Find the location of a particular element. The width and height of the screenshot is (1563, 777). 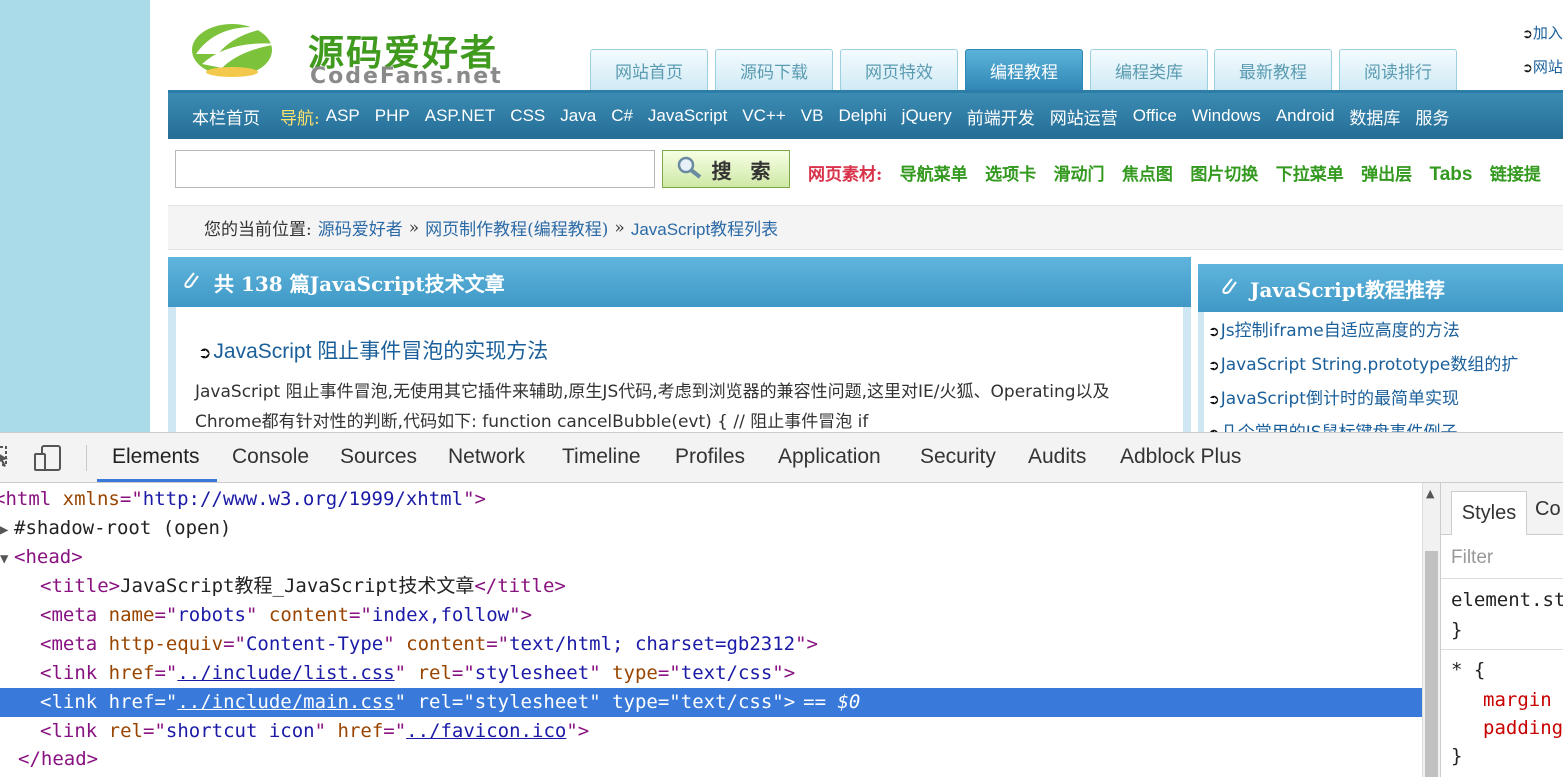

material-dropdown-menu: 下拉菜单 is located at coordinates (1310, 175).